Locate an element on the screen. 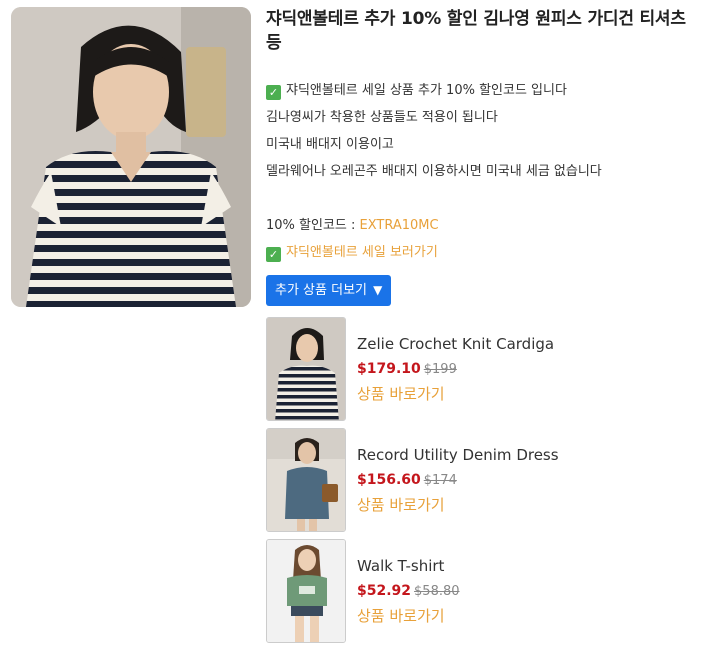 This screenshot has width=715, height=651. desc-line-2: 김나영씨가 착용한 상품들도 적용이 됩니다 is located at coordinates (382, 117).